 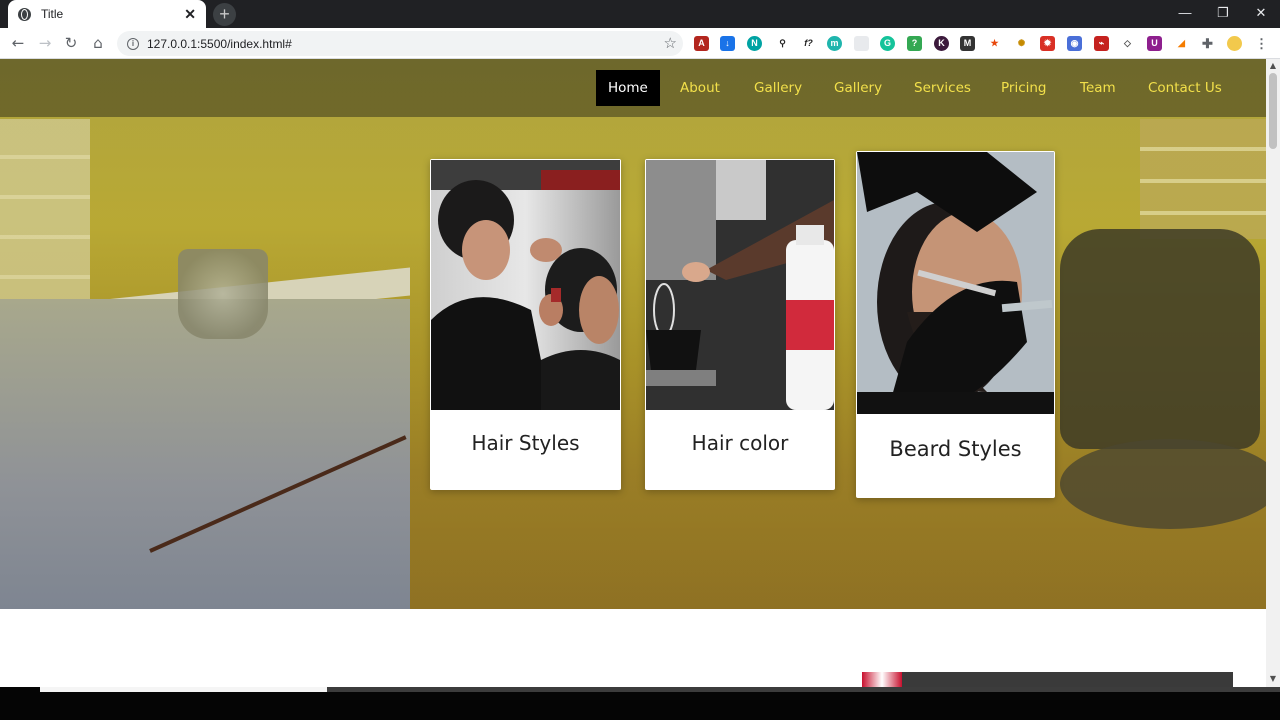 I want to click on hair-color-illustration, so click(x=740, y=285).